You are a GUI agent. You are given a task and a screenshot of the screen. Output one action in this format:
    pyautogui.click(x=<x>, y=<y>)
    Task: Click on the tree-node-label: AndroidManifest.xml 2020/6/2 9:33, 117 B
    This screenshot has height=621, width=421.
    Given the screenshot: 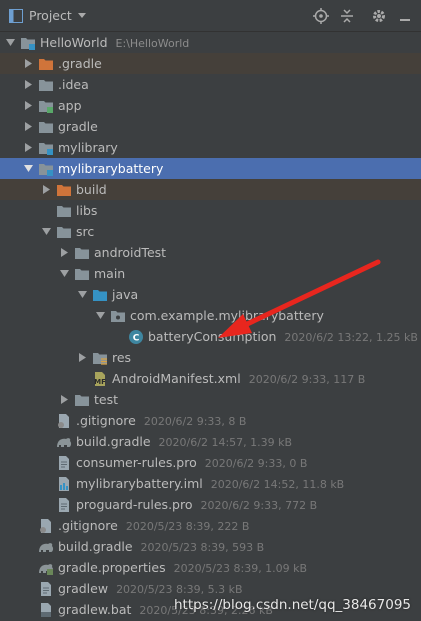 What is the action you would take?
    pyautogui.click(x=238, y=379)
    